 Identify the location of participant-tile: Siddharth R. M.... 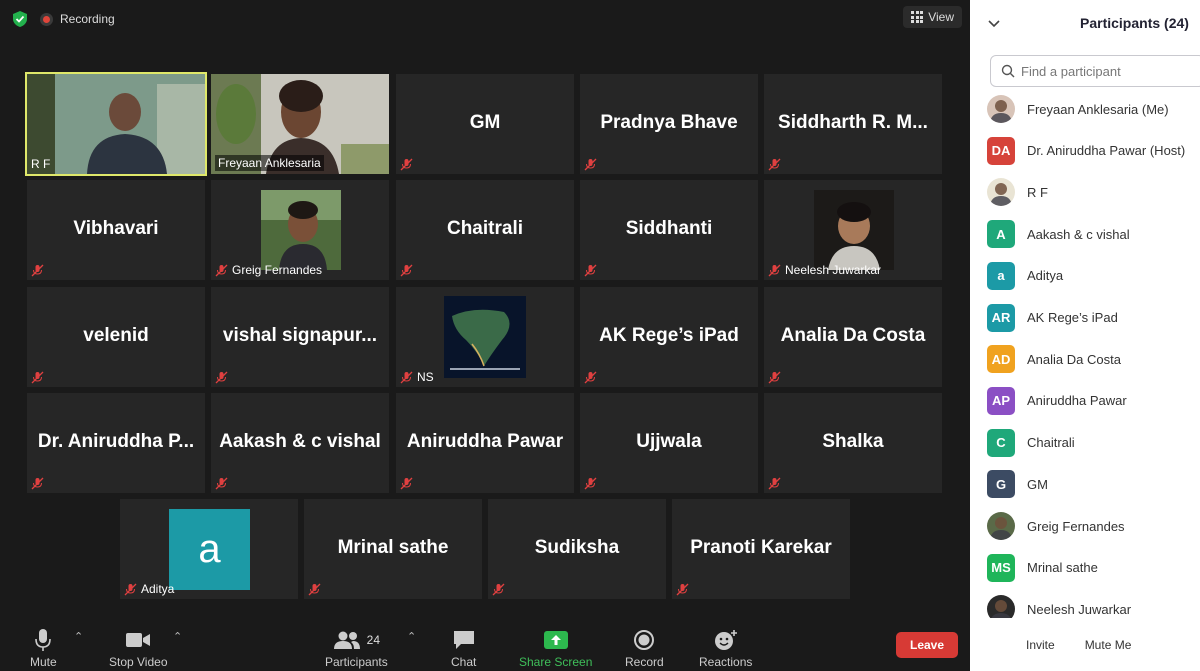
(853, 124).